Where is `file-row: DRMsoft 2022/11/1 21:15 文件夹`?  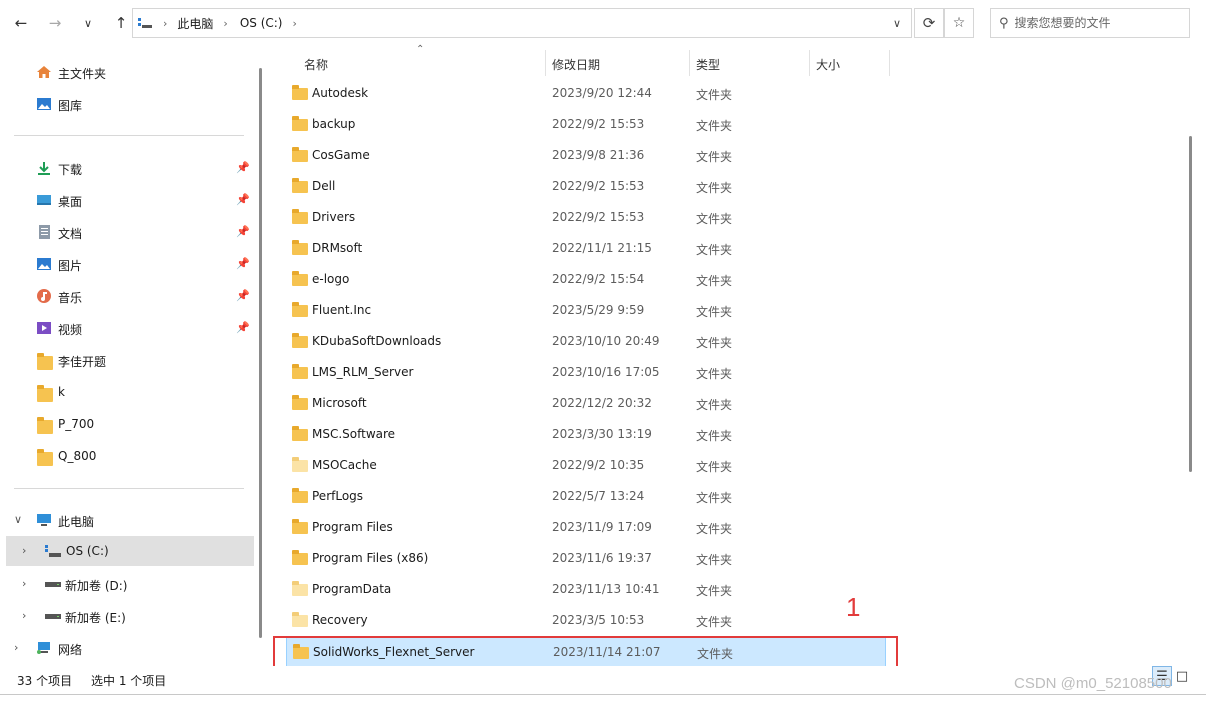 file-row: DRMsoft 2022/11/1 21:15 文件夹 is located at coordinates (586, 248).